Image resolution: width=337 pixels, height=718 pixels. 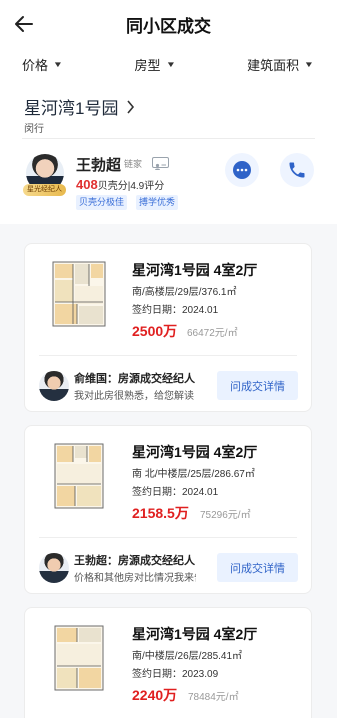 I want to click on back-arrow-icon, so click(x=24, y=24).